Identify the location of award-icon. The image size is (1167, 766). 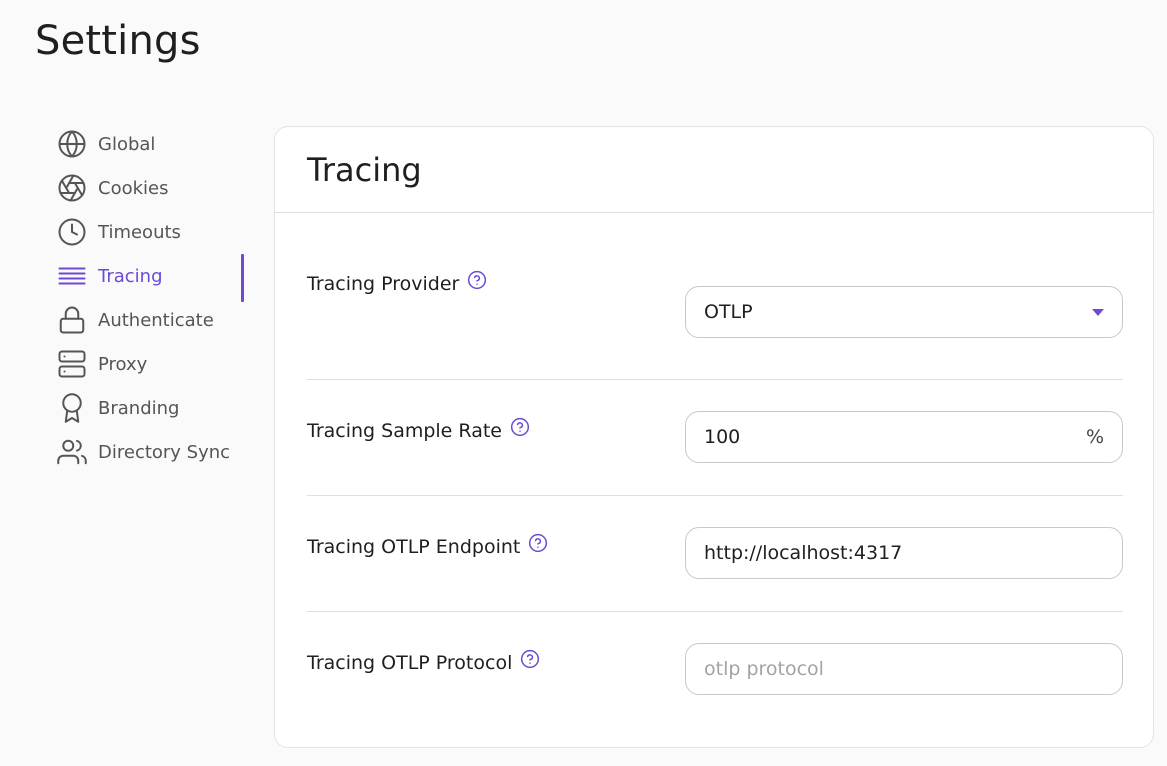
(72, 408).